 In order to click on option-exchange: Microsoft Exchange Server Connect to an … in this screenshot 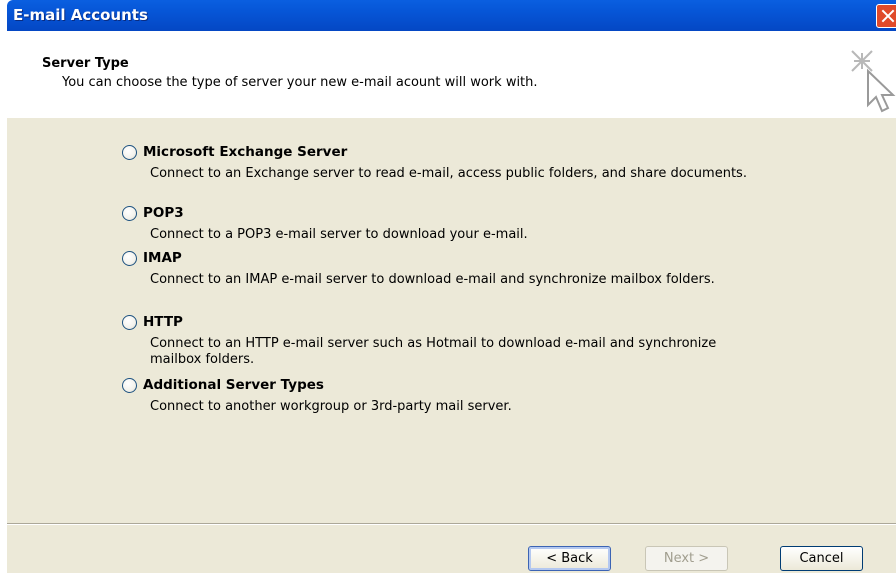, I will do `click(446, 162)`.